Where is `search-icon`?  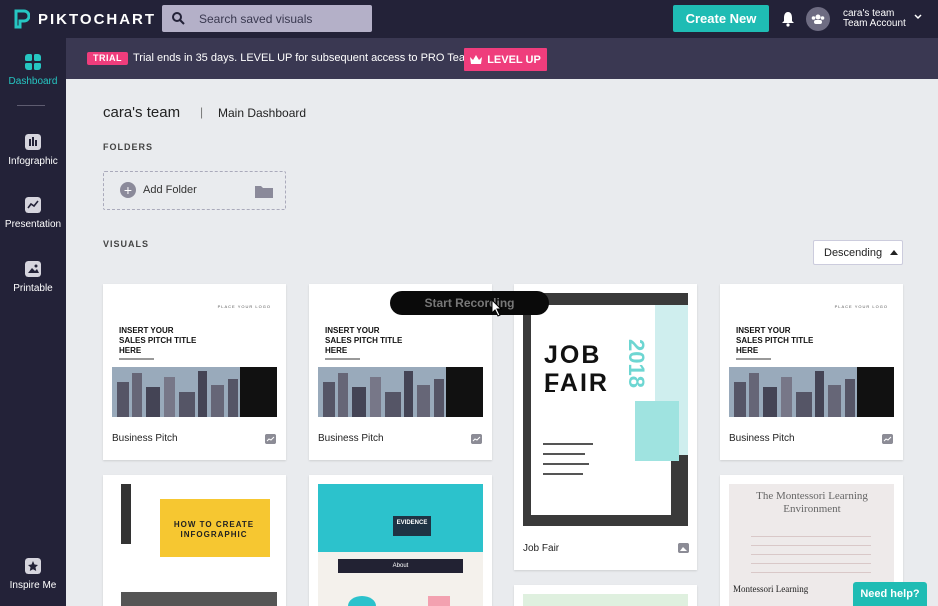 search-icon is located at coordinates (178, 18).